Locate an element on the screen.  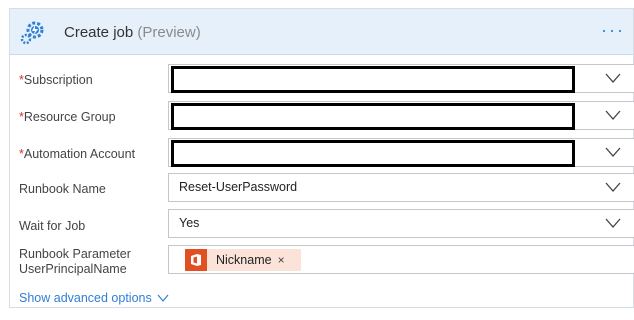
wait-for-job-label: Wait for Job is located at coordinates (52, 226).